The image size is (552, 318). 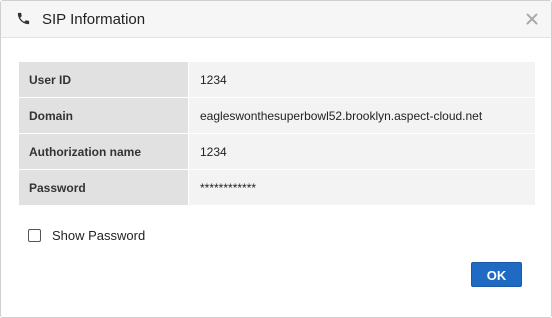 I want to click on password-label: Password, so click(x=103, y=187).